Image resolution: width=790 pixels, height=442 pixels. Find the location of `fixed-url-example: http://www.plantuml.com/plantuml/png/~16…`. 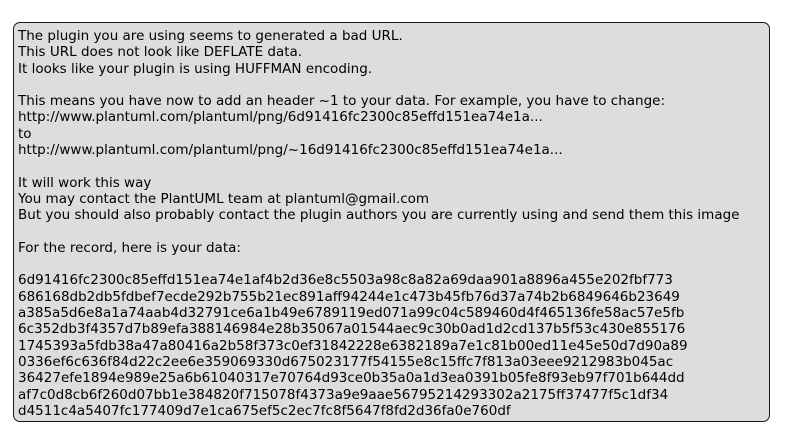

fixed-url-example: http://www.plantuml.com/plantuml/png/~16… is located at coordinates (290, 150).